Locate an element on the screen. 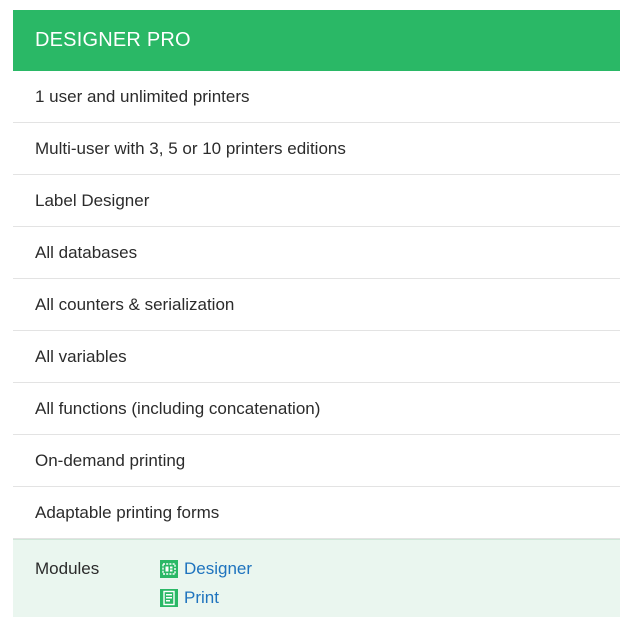  module-designer-link: Designer is located at coordinates (206, 569).